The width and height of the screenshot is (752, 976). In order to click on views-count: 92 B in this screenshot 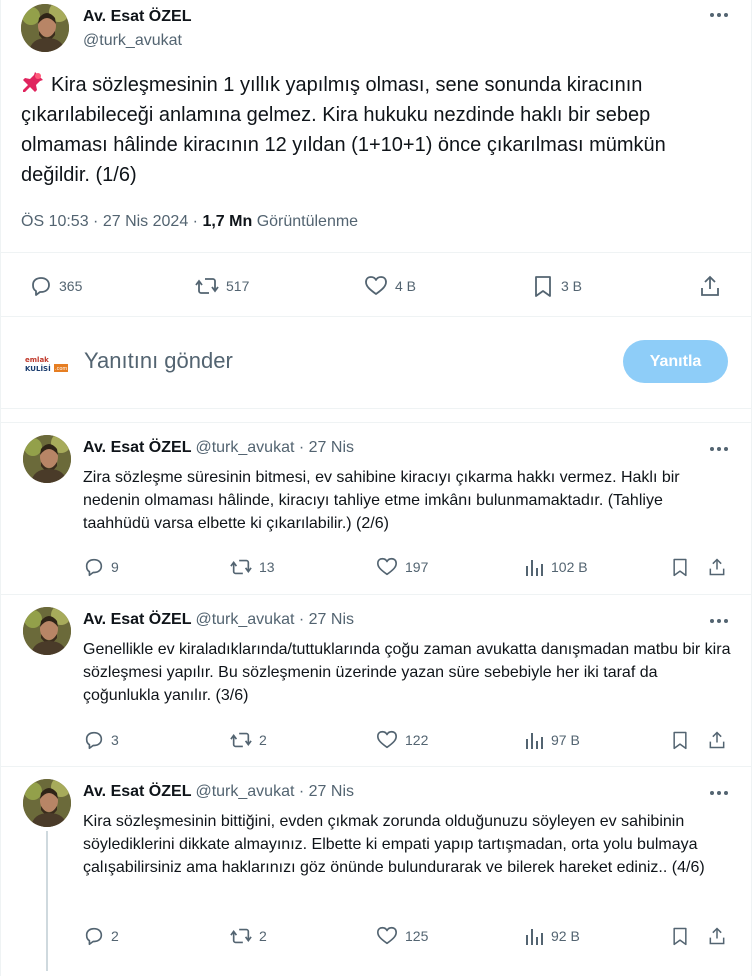, I will do `click(565, 936)`.